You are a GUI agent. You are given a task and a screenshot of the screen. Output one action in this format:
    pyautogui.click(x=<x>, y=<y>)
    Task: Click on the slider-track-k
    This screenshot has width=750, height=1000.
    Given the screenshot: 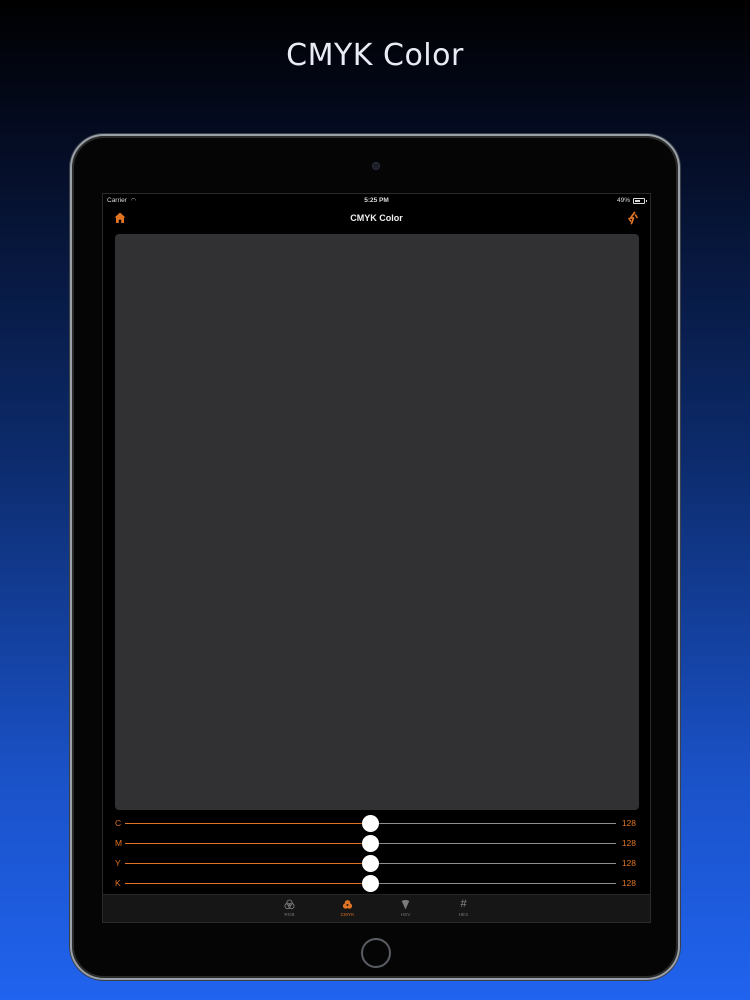 What is the action you would take?
    pyautogui.click(x=370, y=883)
    